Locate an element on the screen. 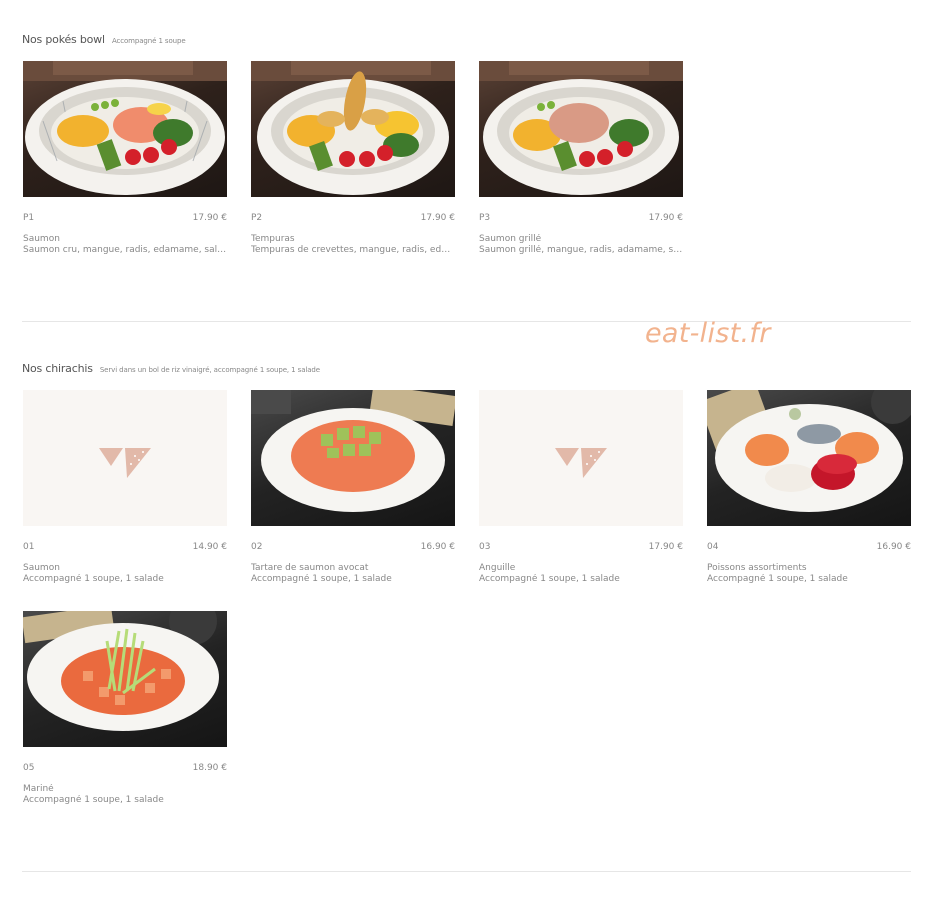  item-meta: 03 17.90 € is located at coordinates (581, 548).